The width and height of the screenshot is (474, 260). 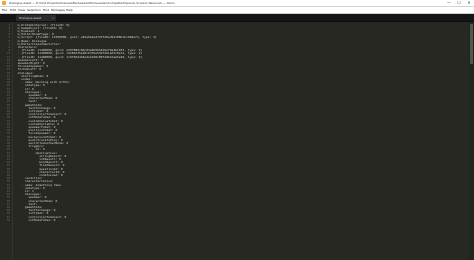 What do you see at coordinates (34, 10) in the screenshot?
I see `menu-selection: Selection` at bounding box center [34, 10].